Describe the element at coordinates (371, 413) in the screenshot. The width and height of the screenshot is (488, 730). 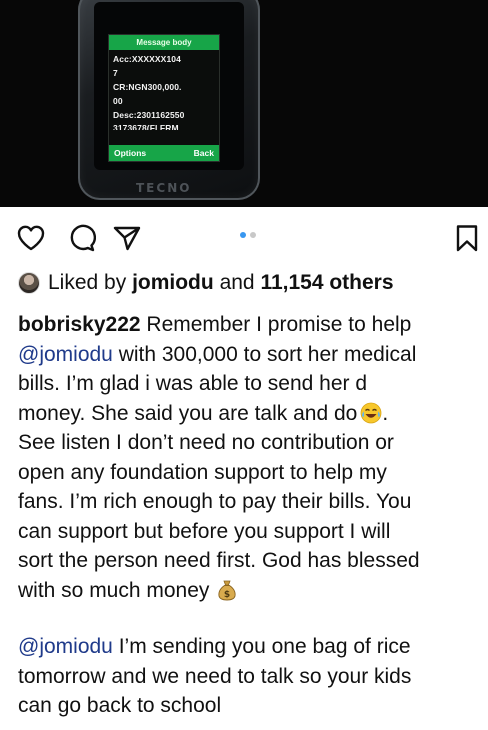
I see `laughing-crying-emoji` at that location.